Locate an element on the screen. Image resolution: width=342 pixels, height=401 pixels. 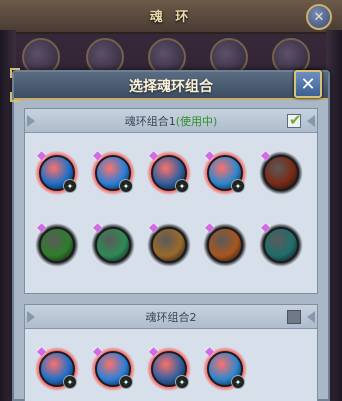
combo-title-1: 魂环组合1(使用中) is located at coordinates (171, 121).